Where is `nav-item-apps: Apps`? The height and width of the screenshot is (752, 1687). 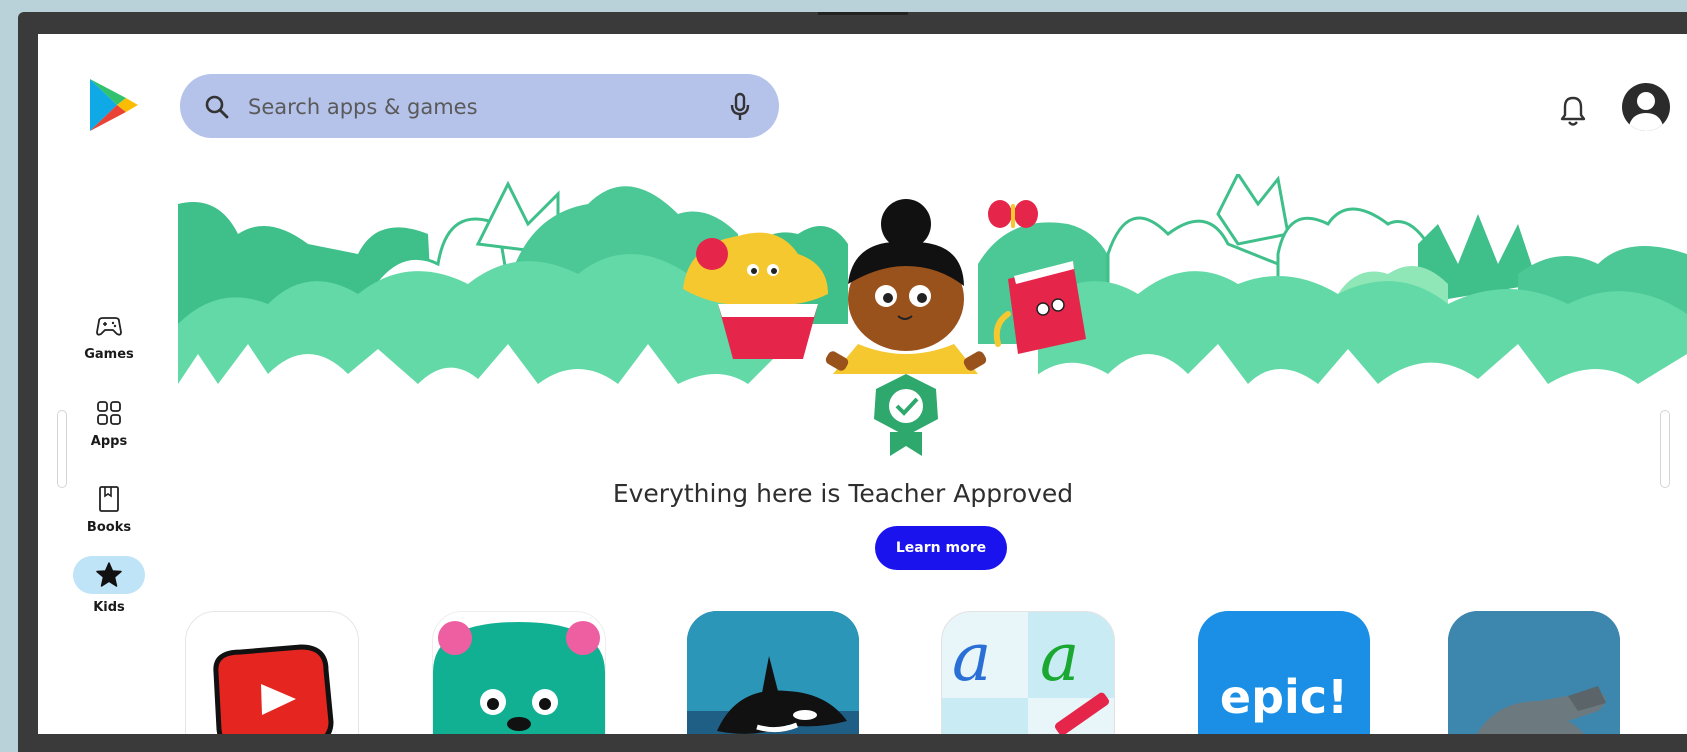 nav-item-apps: Apps is located at coordinates (109, 423).